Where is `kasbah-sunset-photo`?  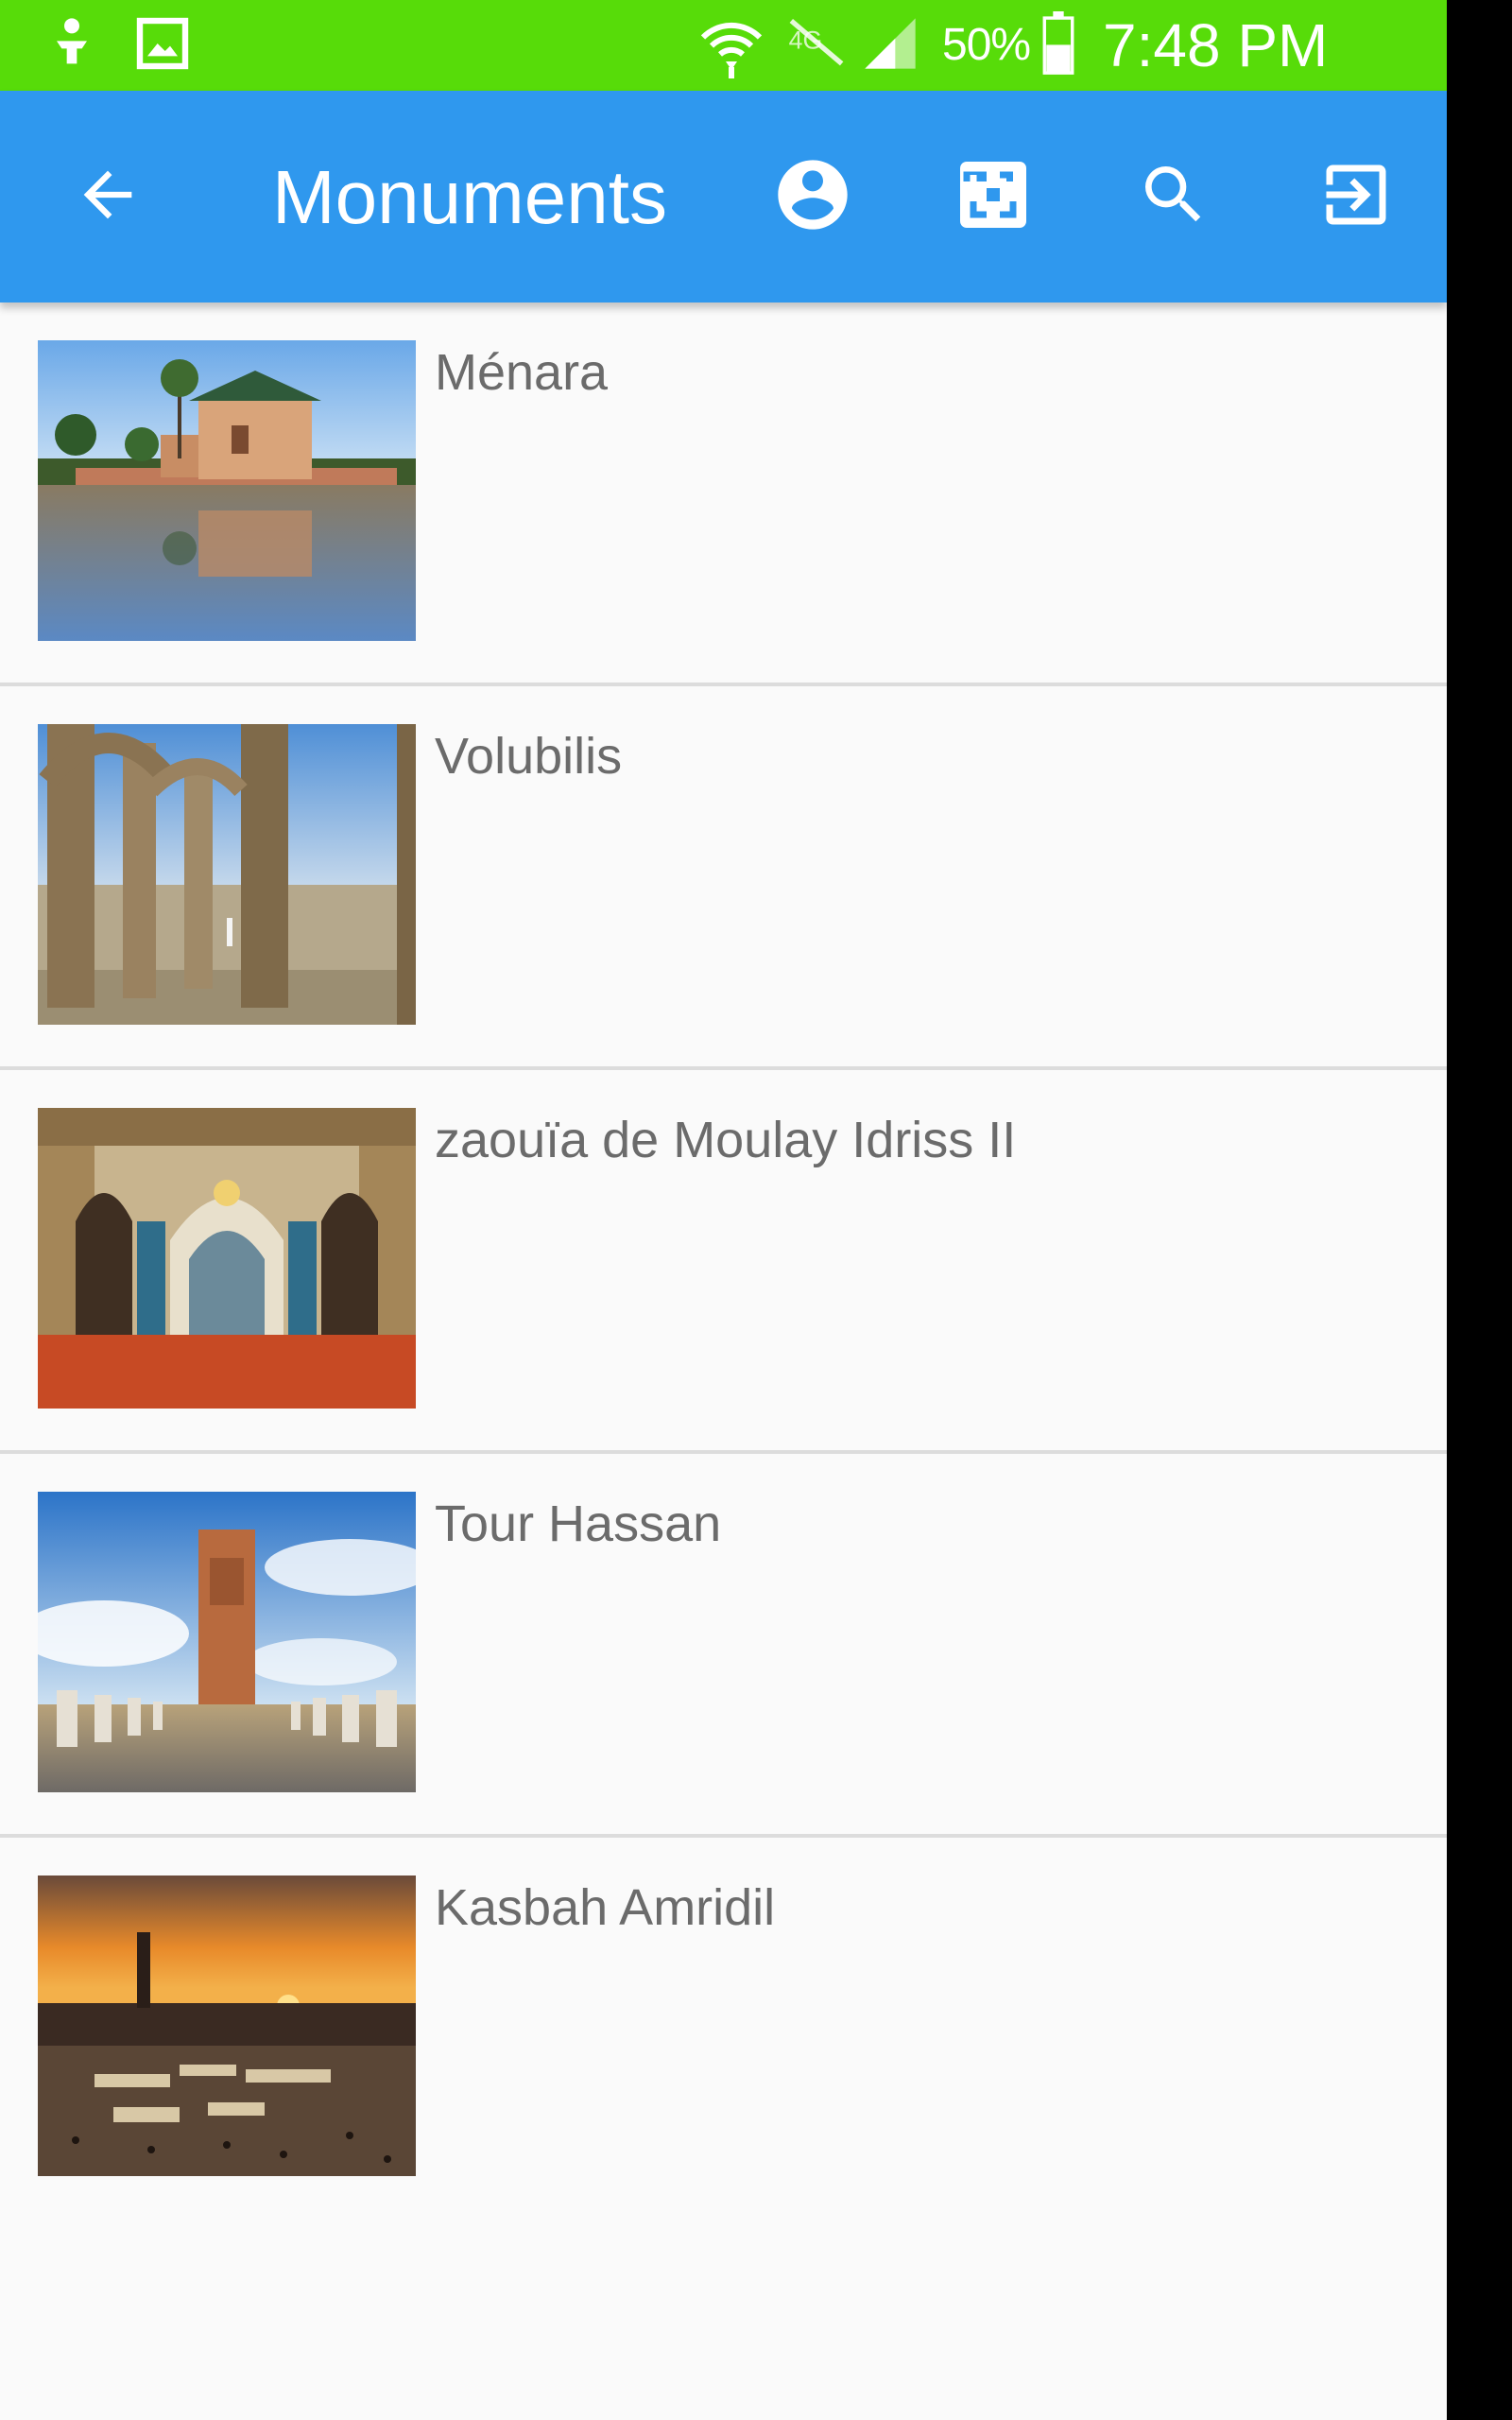 kasbah-sunset-photo is located at coordinates (227, 2026).